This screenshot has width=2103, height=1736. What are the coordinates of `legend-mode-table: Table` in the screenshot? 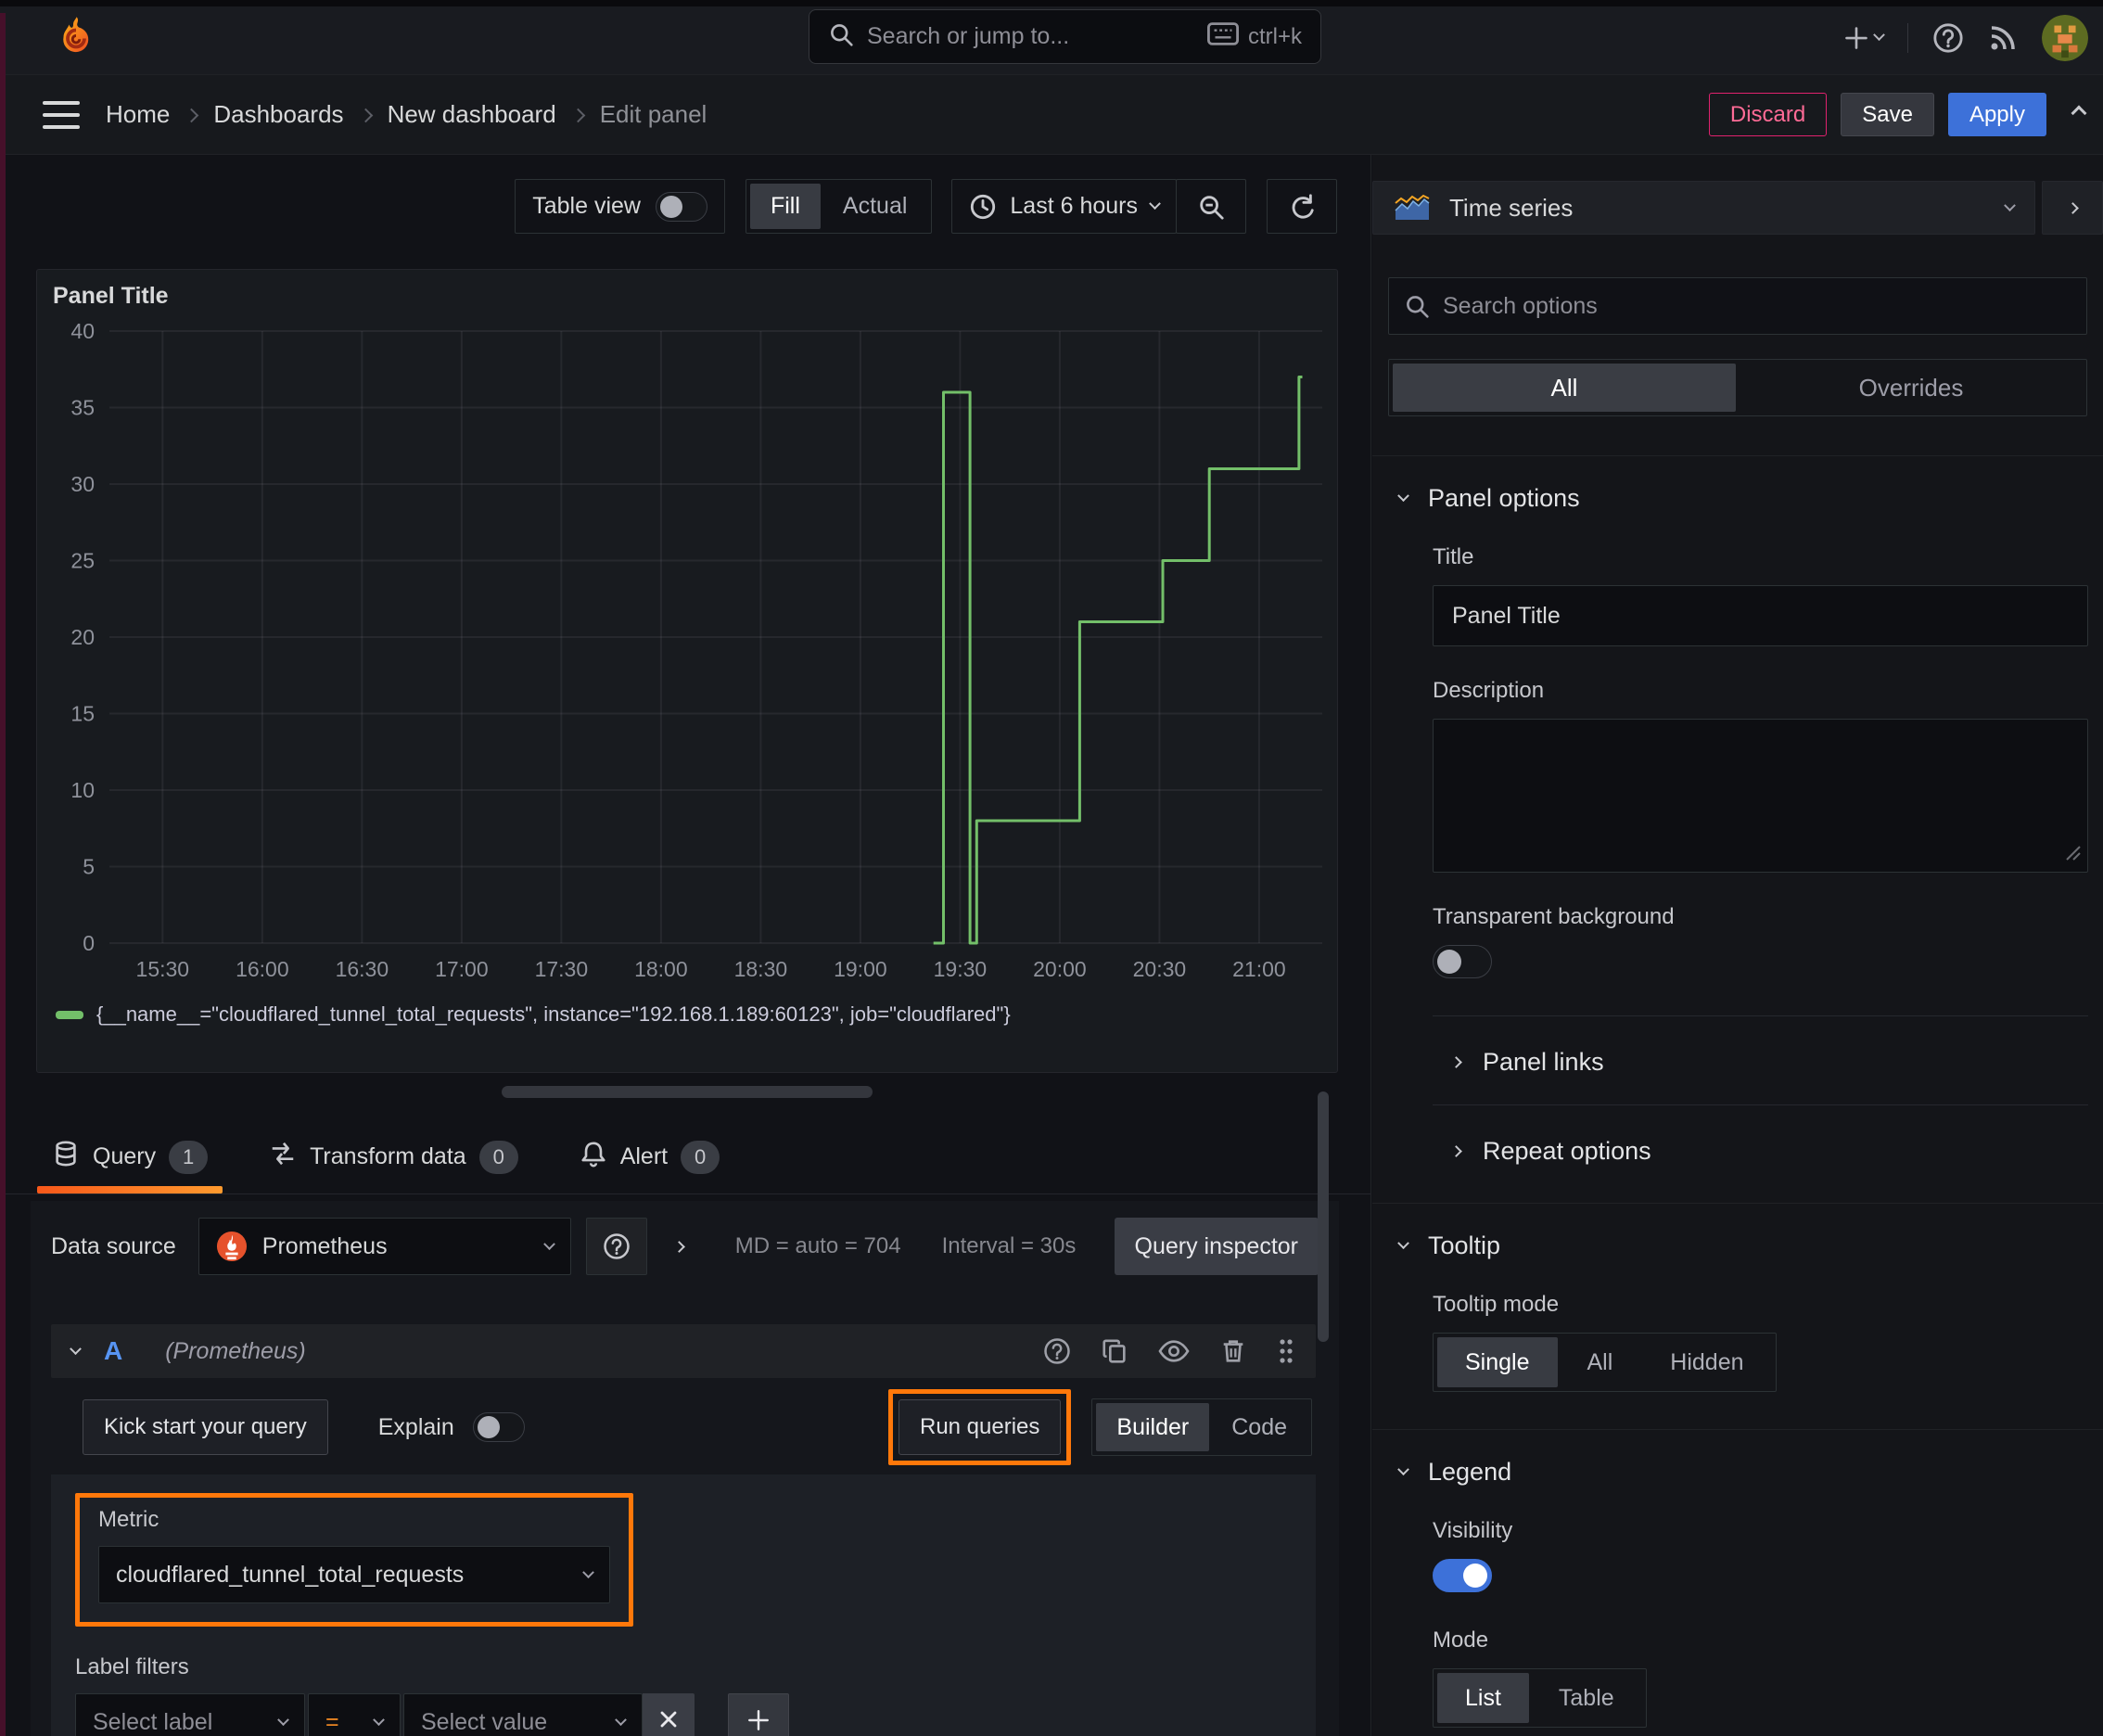 It's located at (1586, 1698).